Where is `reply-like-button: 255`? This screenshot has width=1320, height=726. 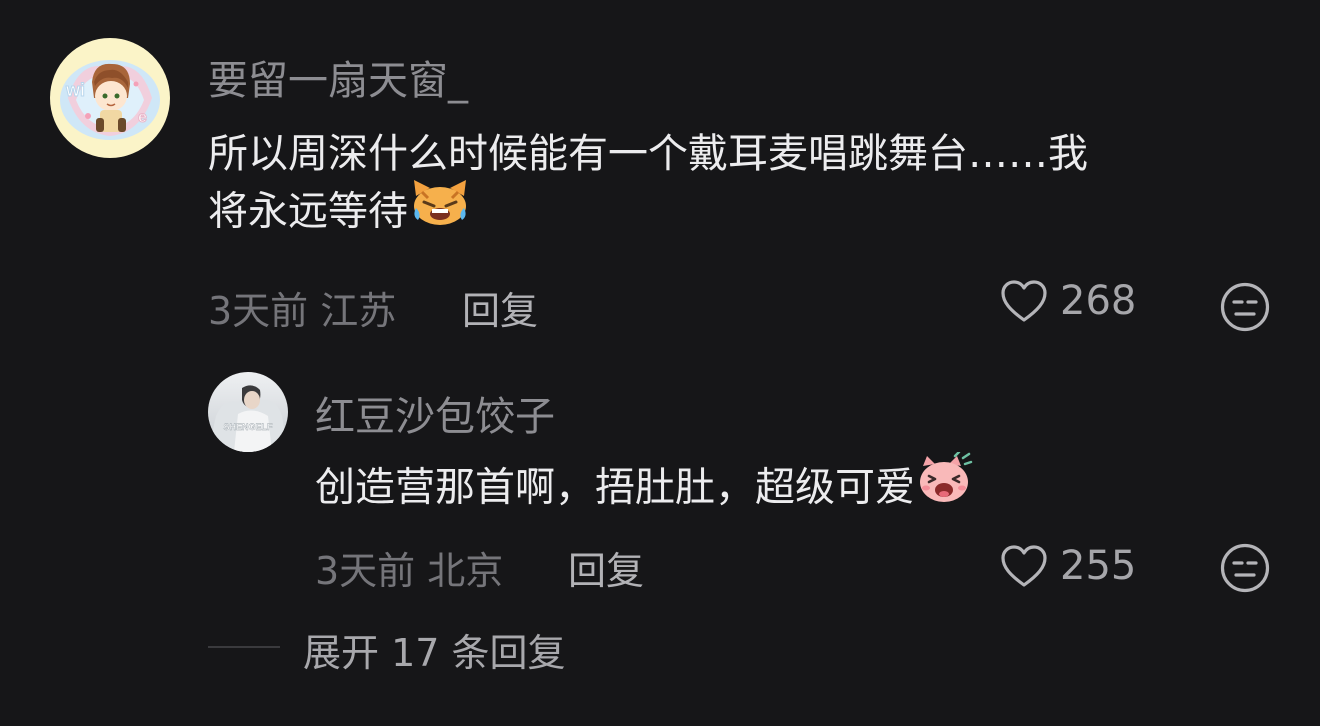
reply-like-button: 255 is located at coordinates (1068, 566).